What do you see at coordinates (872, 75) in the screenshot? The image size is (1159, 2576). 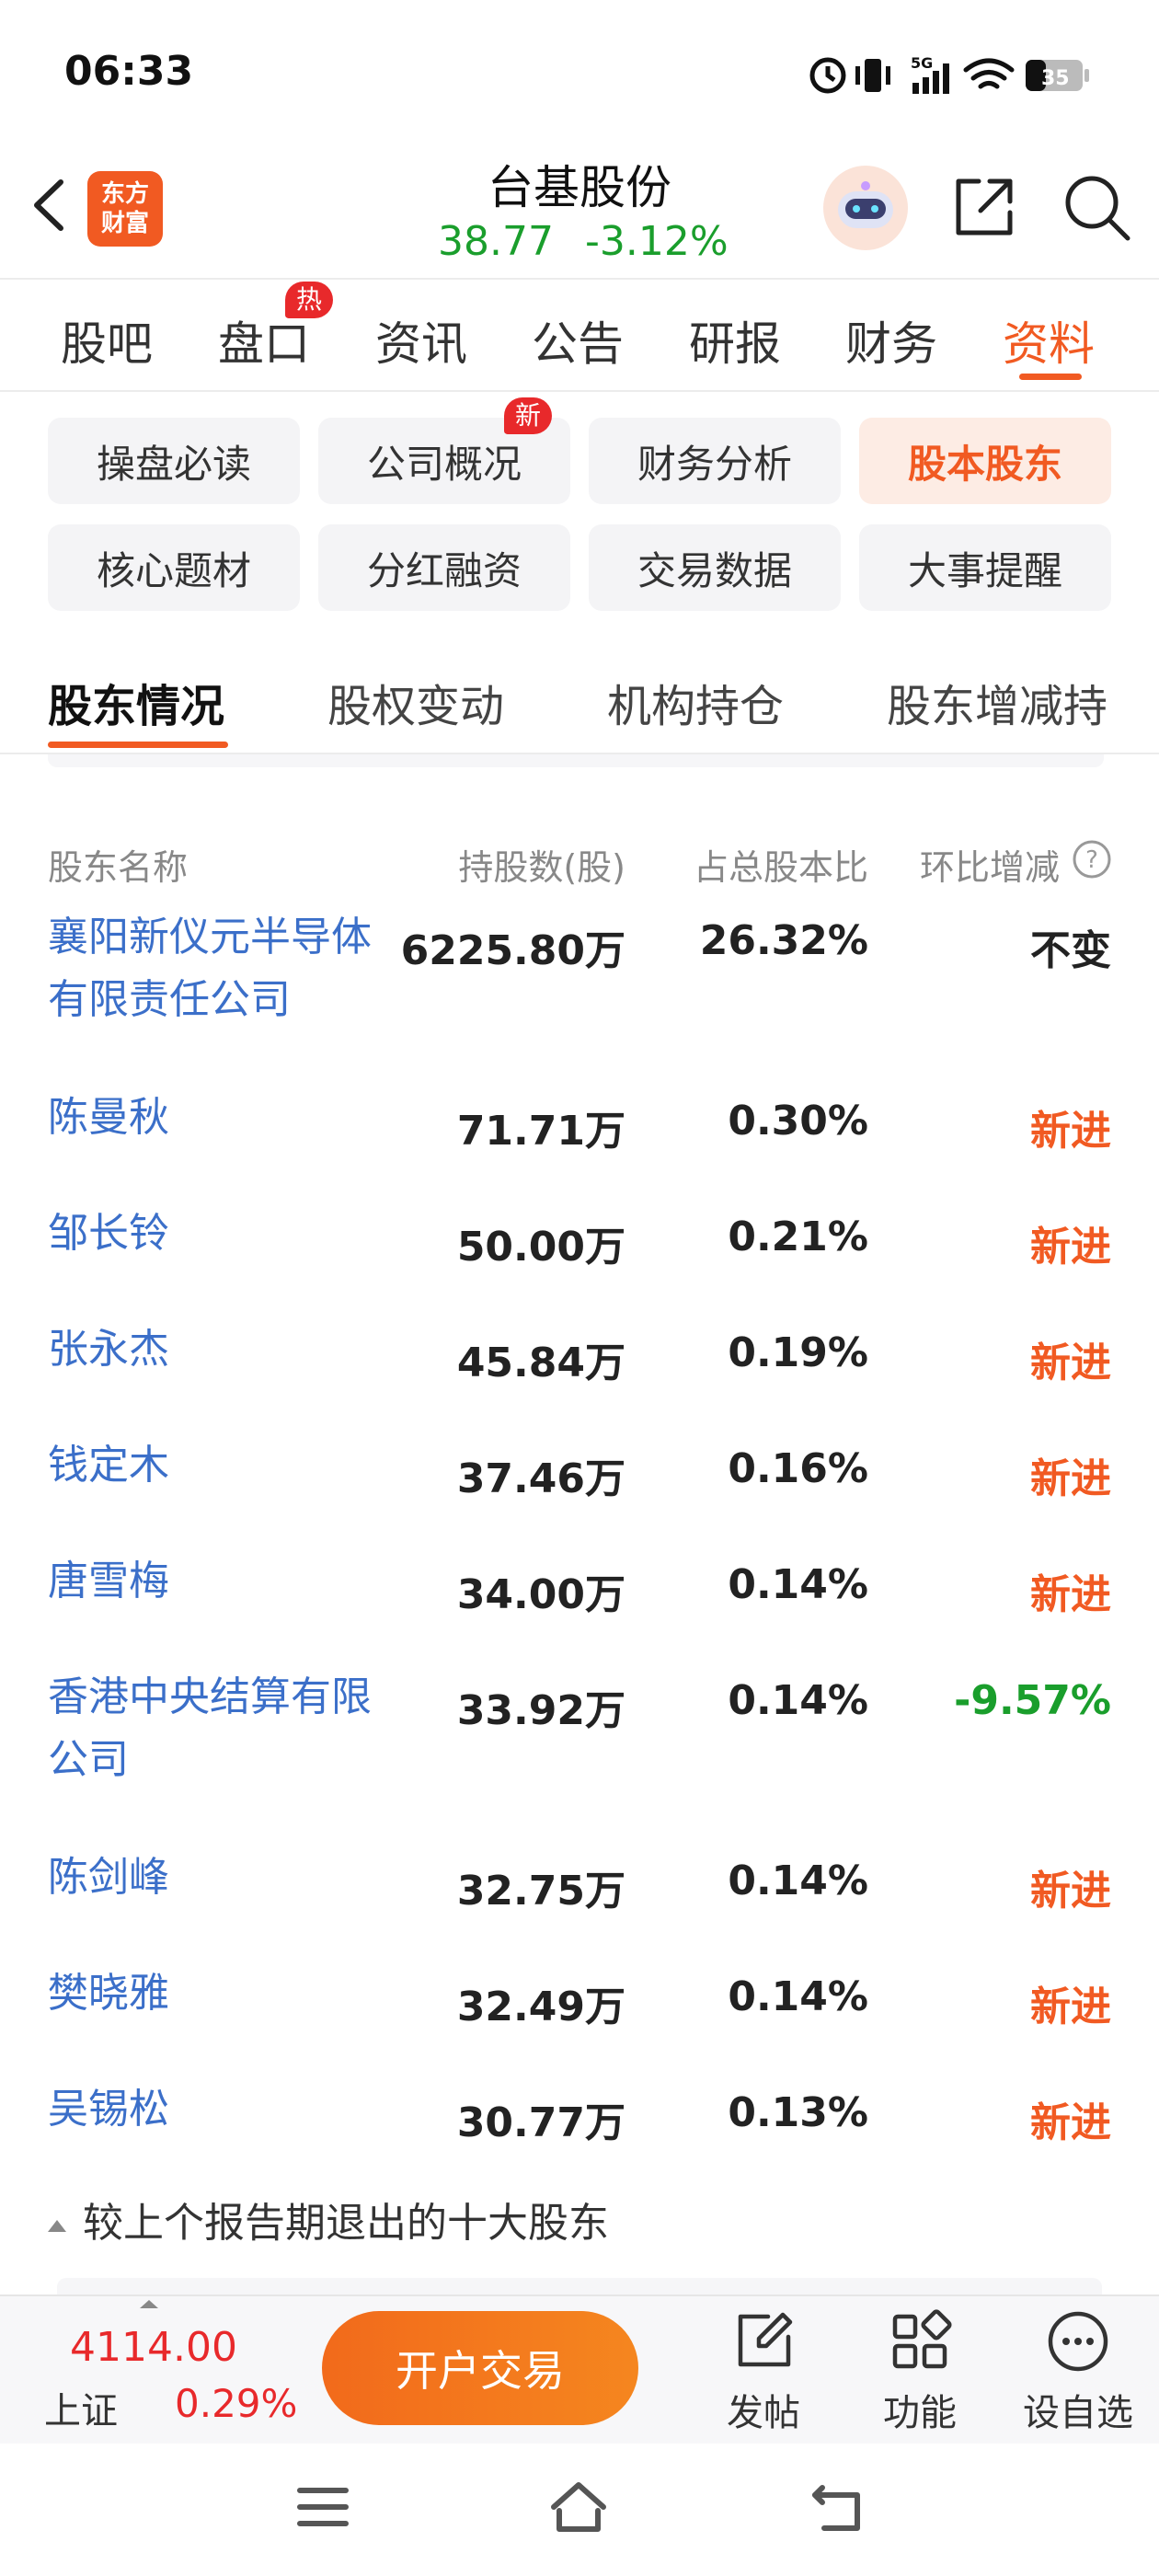 I see `vibrate-icon` at bounding box center [872, 75].